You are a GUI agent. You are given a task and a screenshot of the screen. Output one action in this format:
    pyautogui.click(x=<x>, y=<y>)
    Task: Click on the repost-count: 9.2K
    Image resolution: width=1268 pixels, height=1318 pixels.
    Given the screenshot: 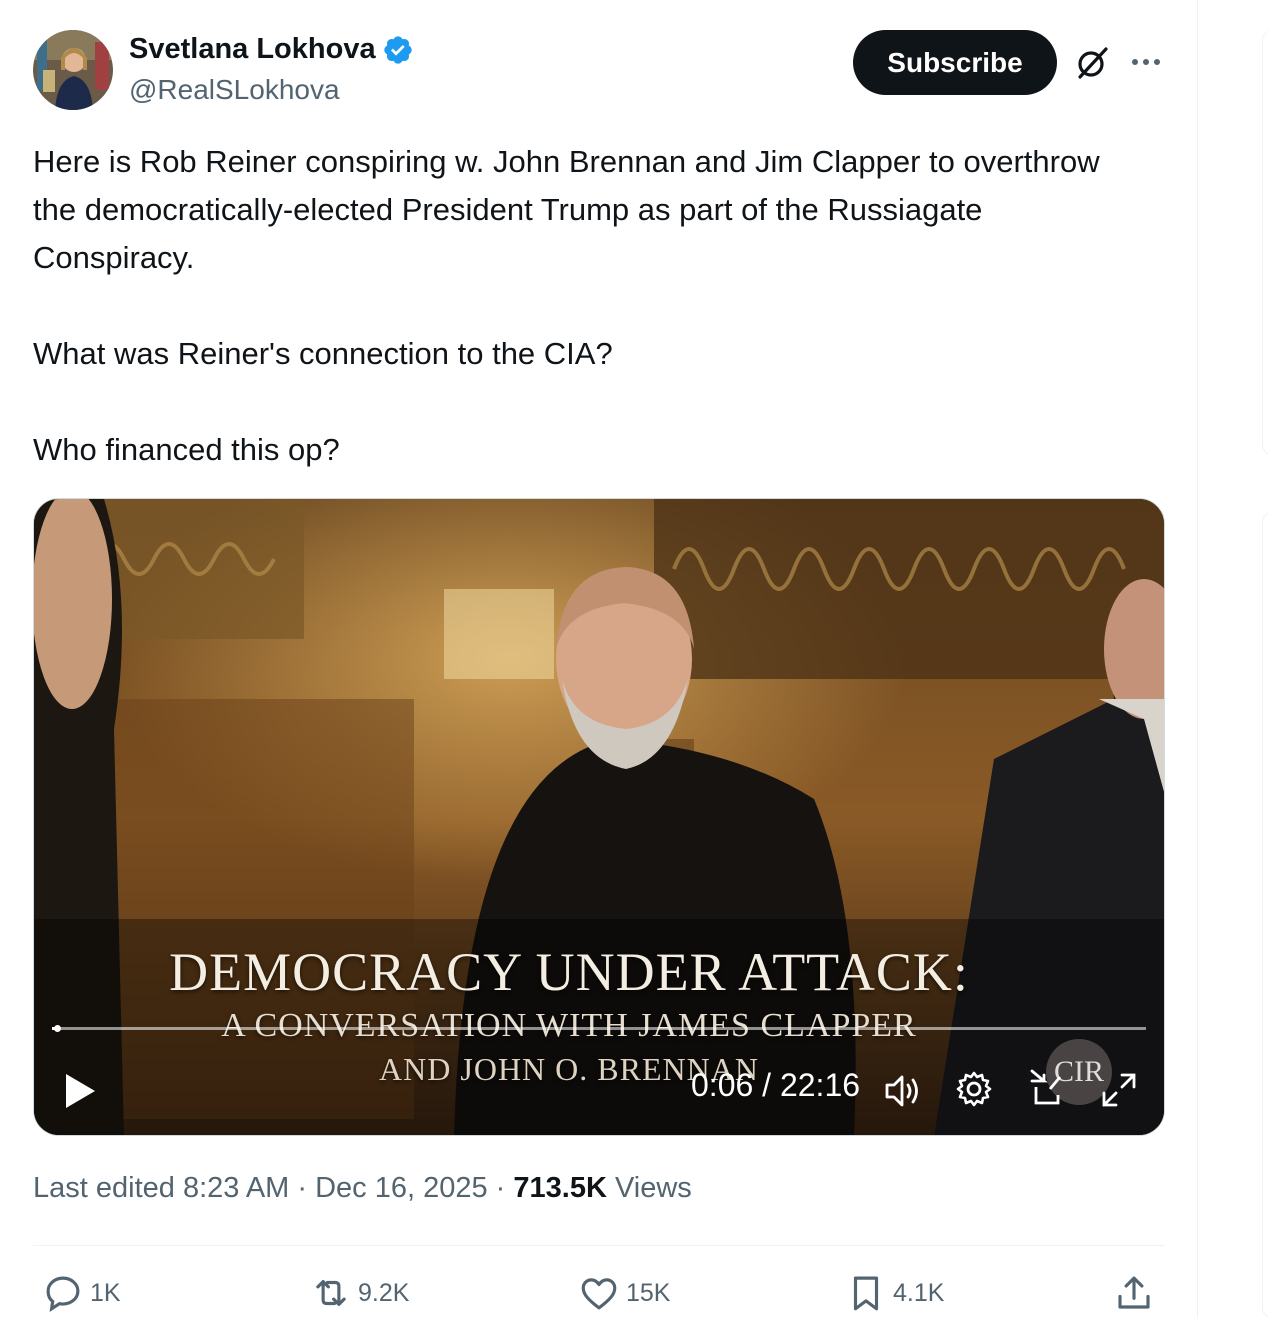 What is the action you would take?
    pyautogui.click(x=384, y=1292)
    